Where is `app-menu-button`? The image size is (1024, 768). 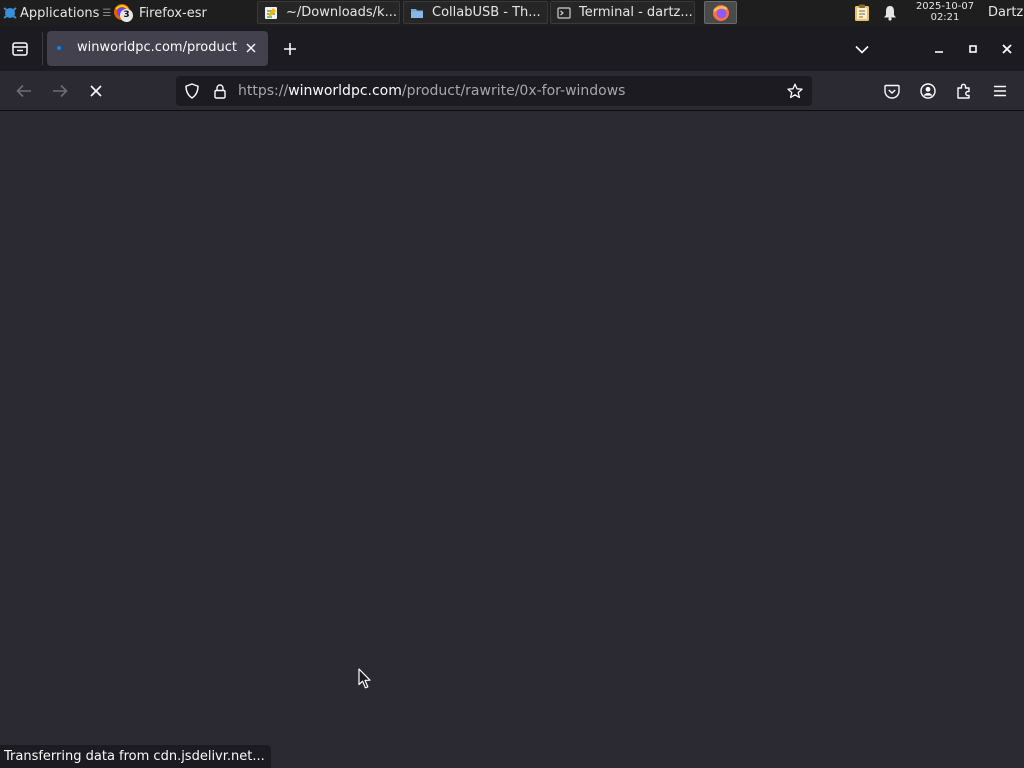 app-menu-button is located at coordinates (1000, 91).